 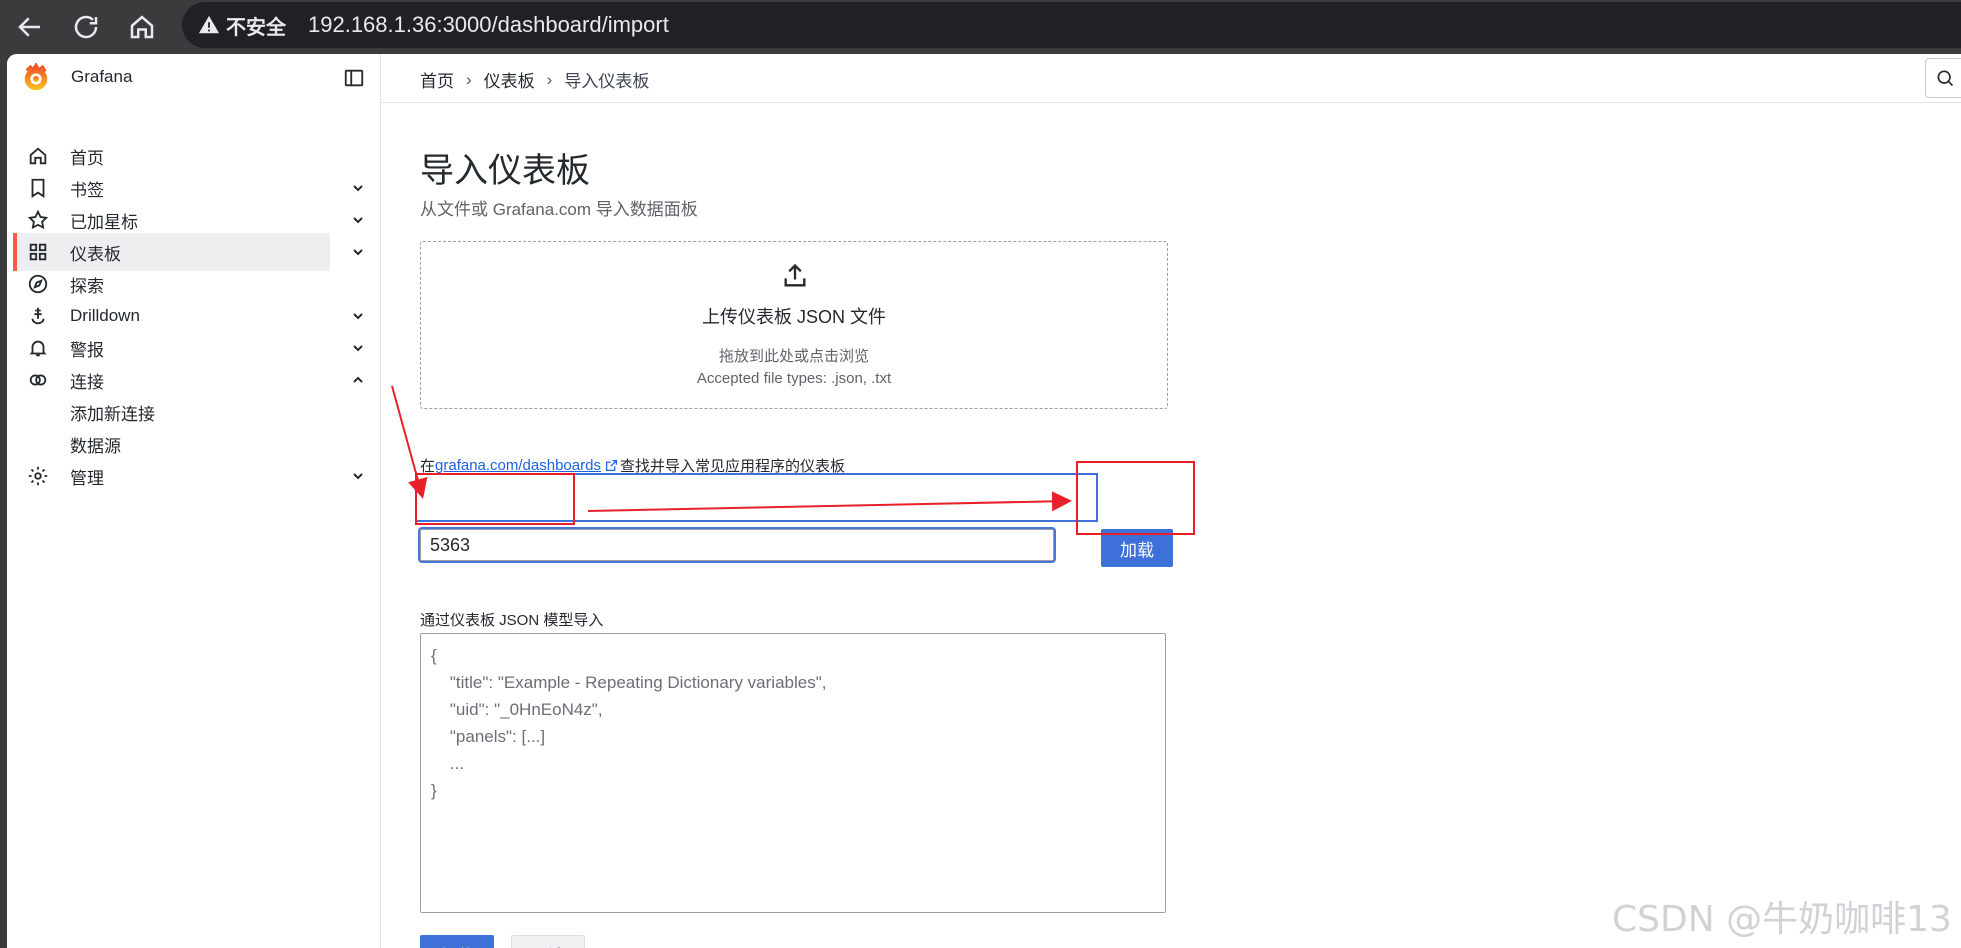 What do you see at coordinates (495, 499) in the screenshot?
I see `input-annotation-box` at bounding box center [495, 499].